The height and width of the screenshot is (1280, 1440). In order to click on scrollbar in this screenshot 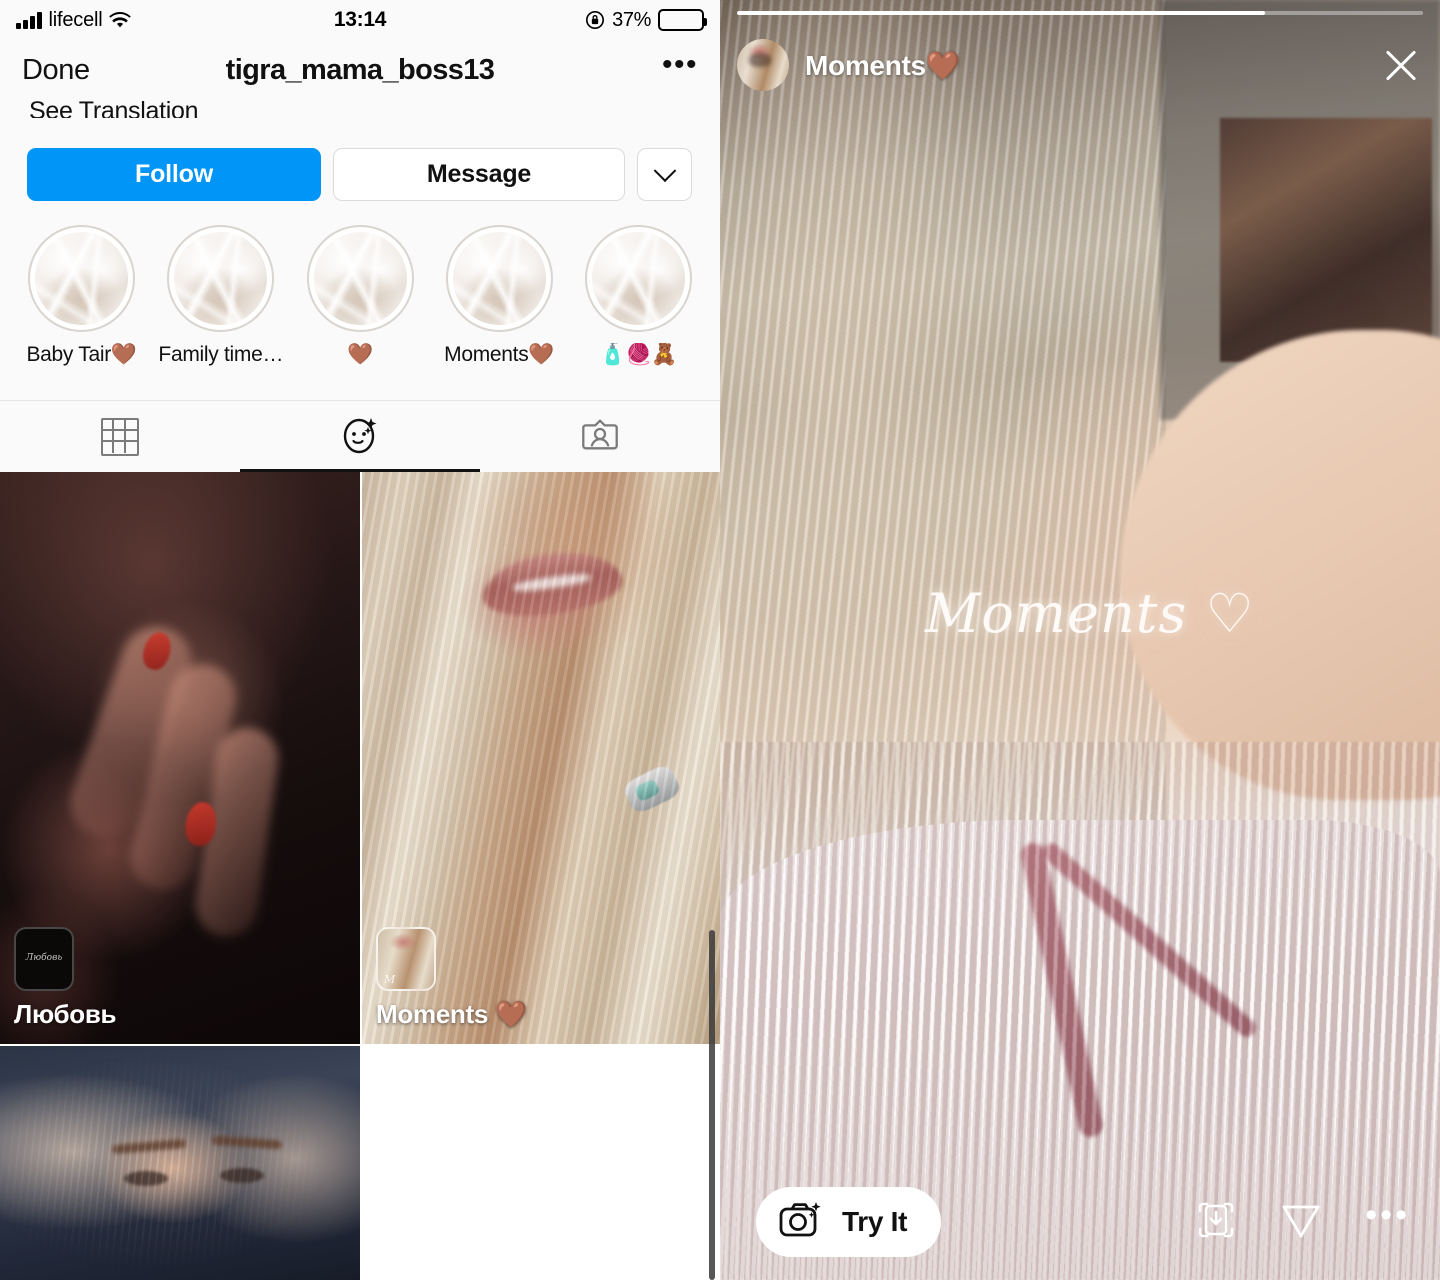, I will do `click(712, 1105)`.